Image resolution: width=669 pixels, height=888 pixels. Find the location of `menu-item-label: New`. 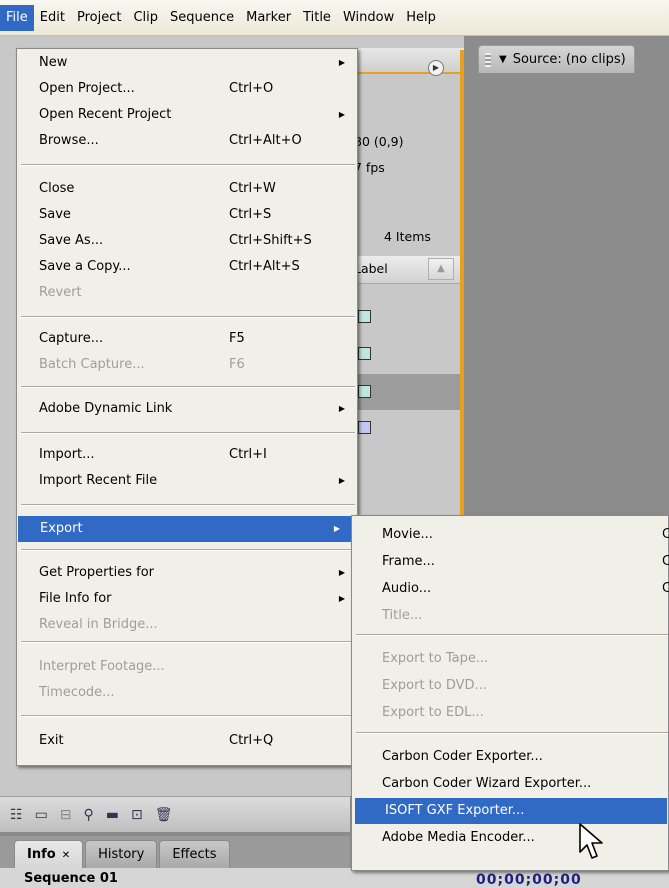

menu-item-label: New is located at coordinates (53, 62).